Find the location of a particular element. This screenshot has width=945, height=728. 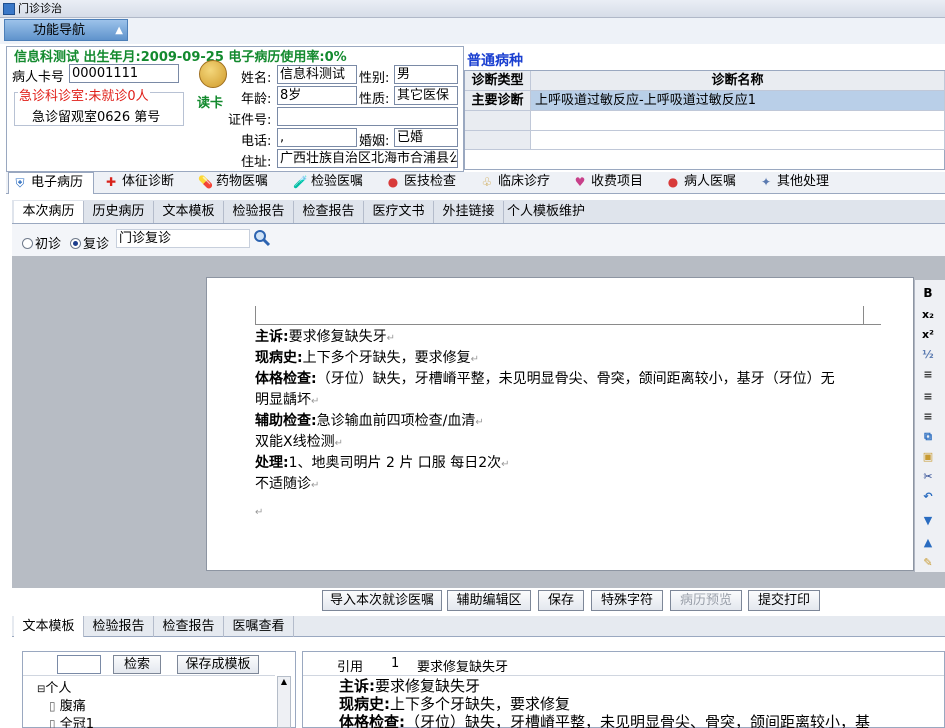

tab-vital: ✚ 体征诊断 is located at coordinates (144, 183).